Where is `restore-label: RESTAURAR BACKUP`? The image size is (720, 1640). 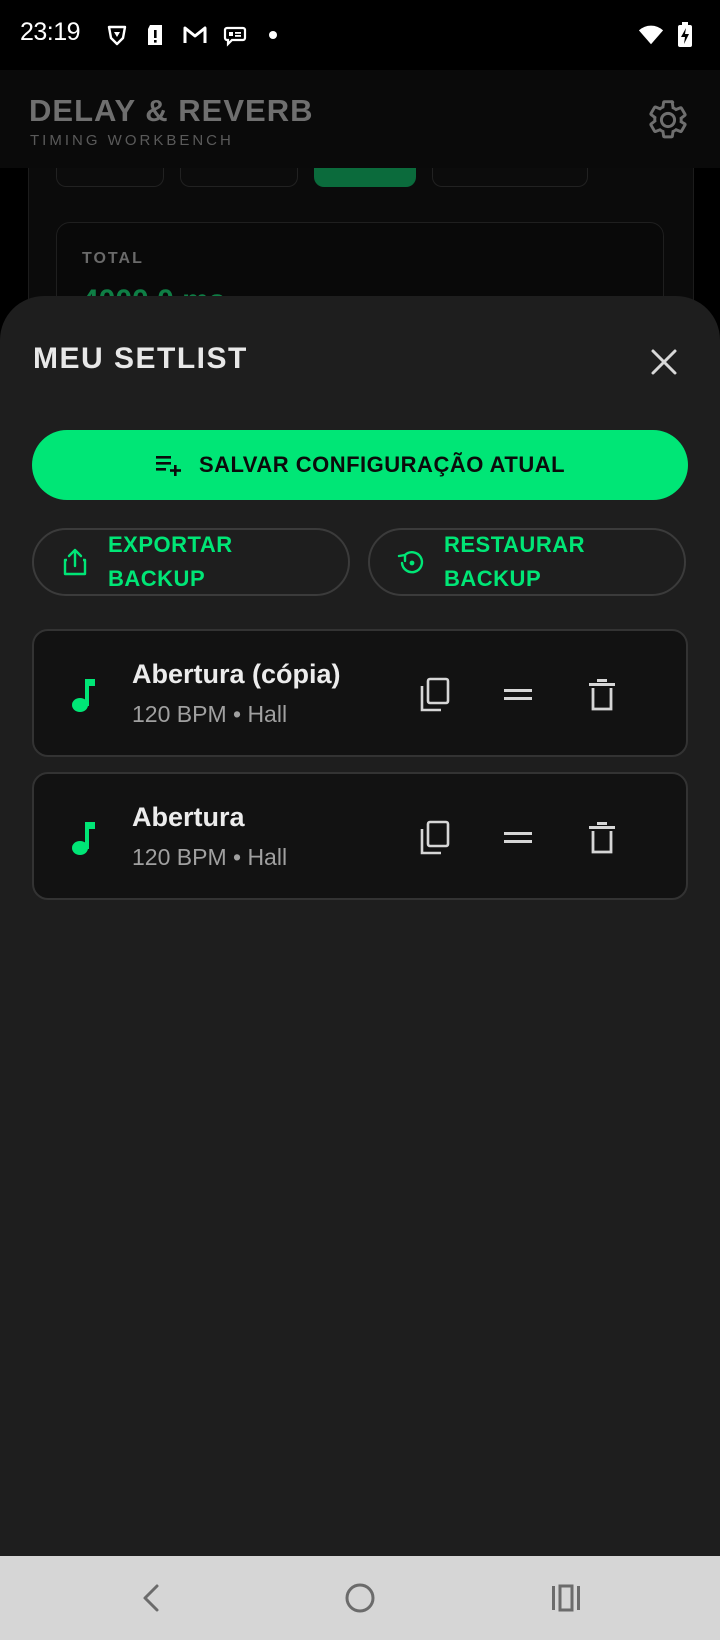 restore-label: RESTAURAR BACKUP is located at coordinates (514, 561).